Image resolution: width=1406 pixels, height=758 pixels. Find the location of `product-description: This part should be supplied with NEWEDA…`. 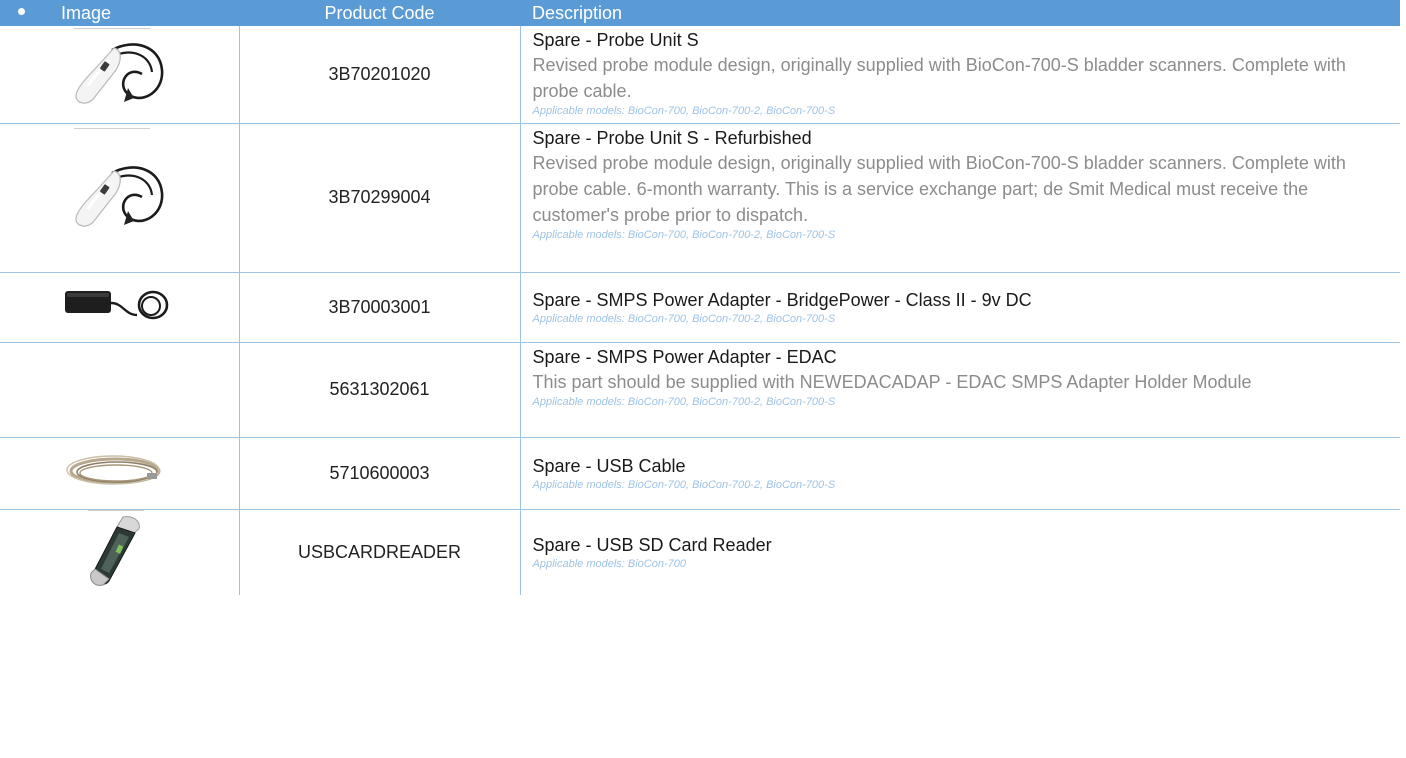

product-description: This part should be supplied with NEWEDA… is located at coordinates (892, 381).